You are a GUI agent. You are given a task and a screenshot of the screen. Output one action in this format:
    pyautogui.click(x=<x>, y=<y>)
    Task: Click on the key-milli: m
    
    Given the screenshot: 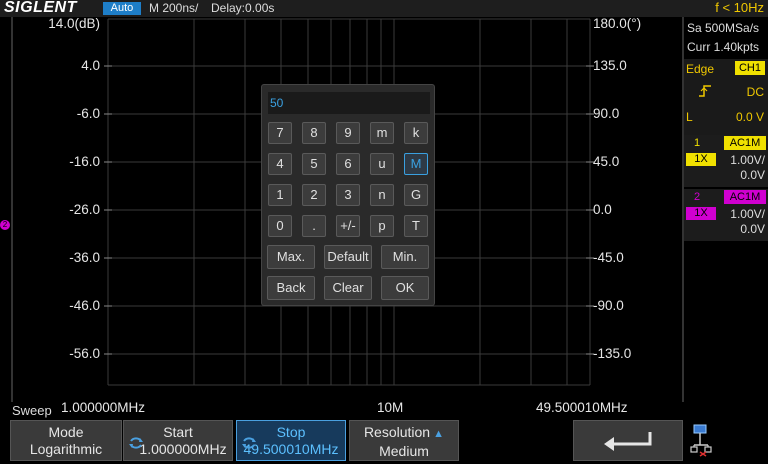 What is the action you would take?
    pyautogui.click(x=382, y=133)
    